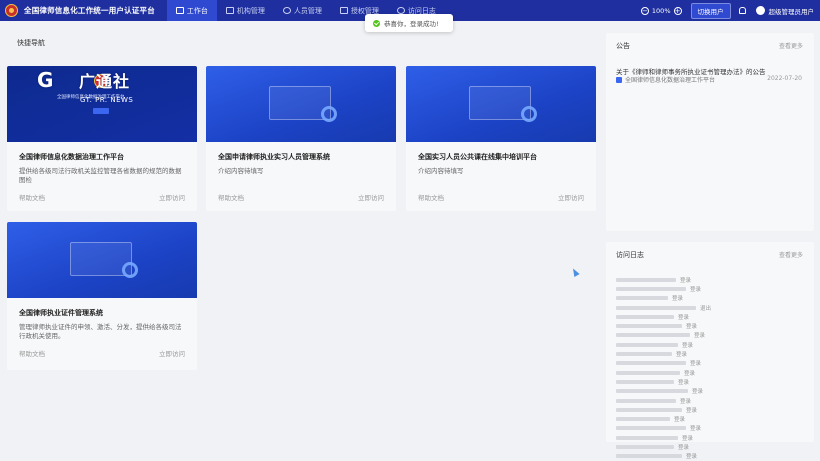 The width and height of the screenshot is (820, 461). I want to click on zoom-out-button: −, so click(644, 10).